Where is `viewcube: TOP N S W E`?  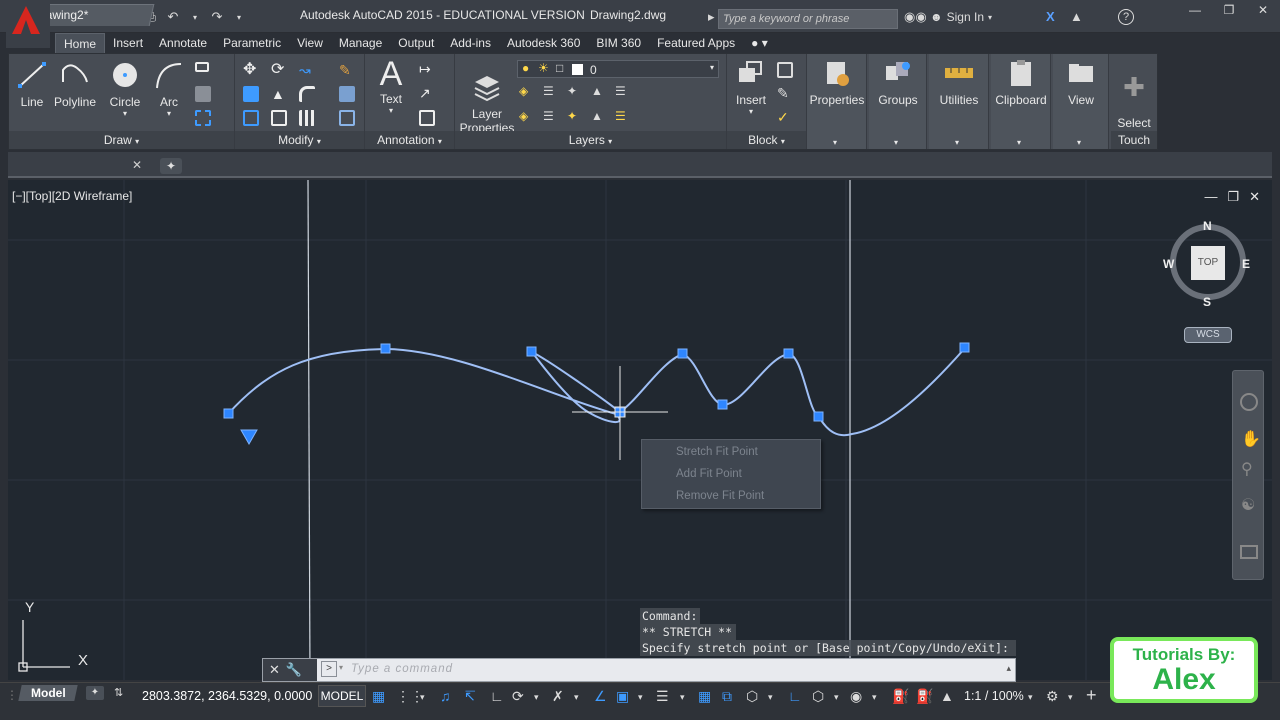
viewcube: TOP N S W E is located at coordinates (1206, 264).